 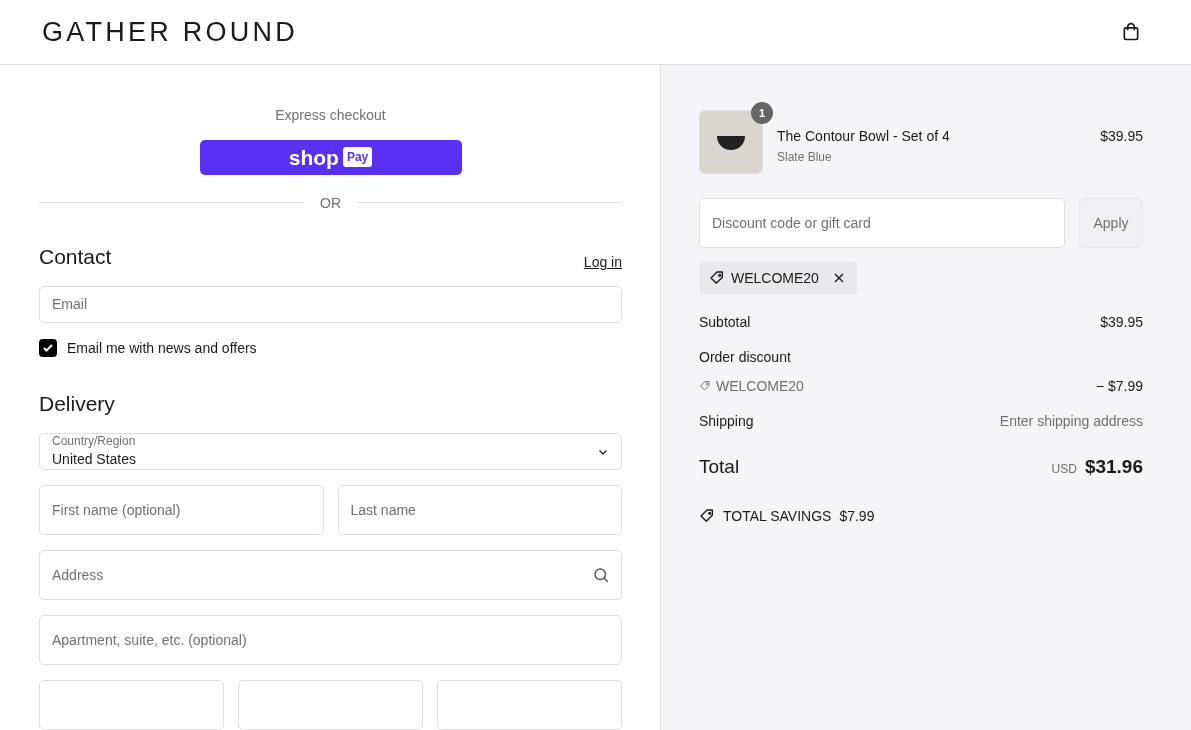 I want to click on newsletter-checkbox, so click(x=48, y=347).